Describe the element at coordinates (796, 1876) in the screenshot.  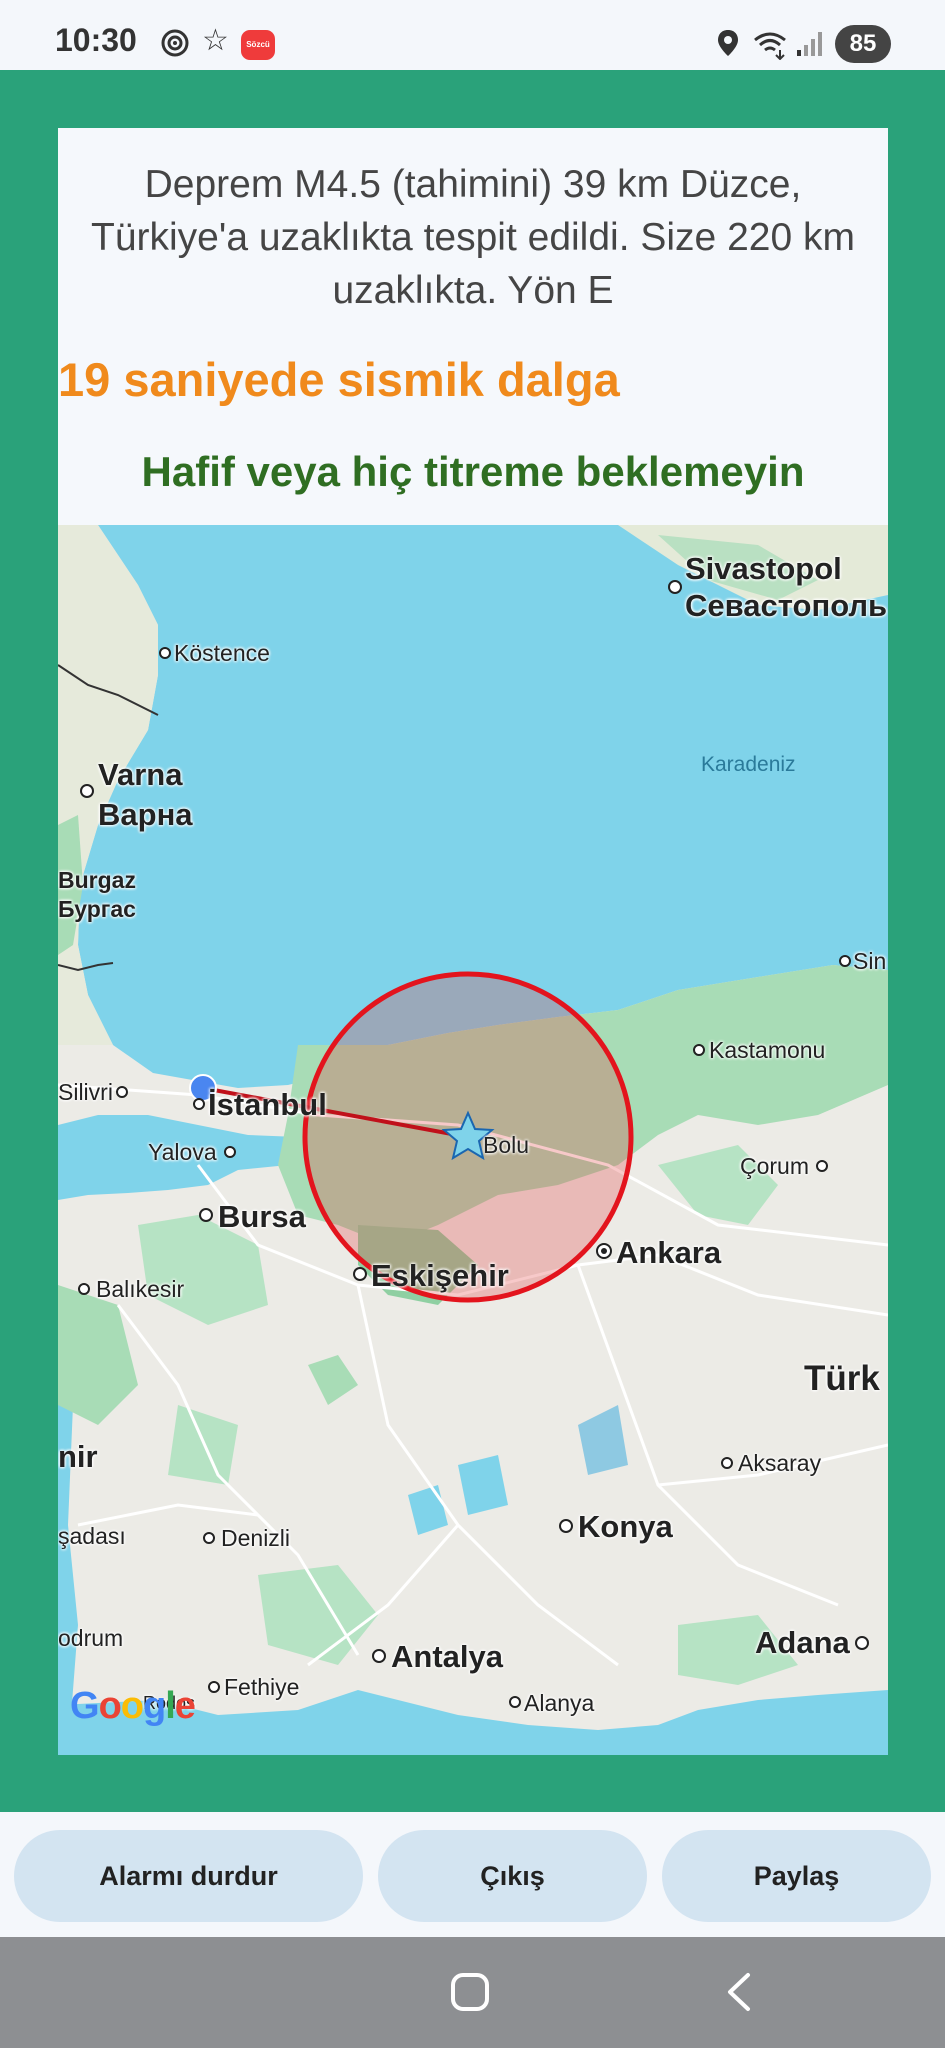
I see `share-button: Paylaş` at that location.